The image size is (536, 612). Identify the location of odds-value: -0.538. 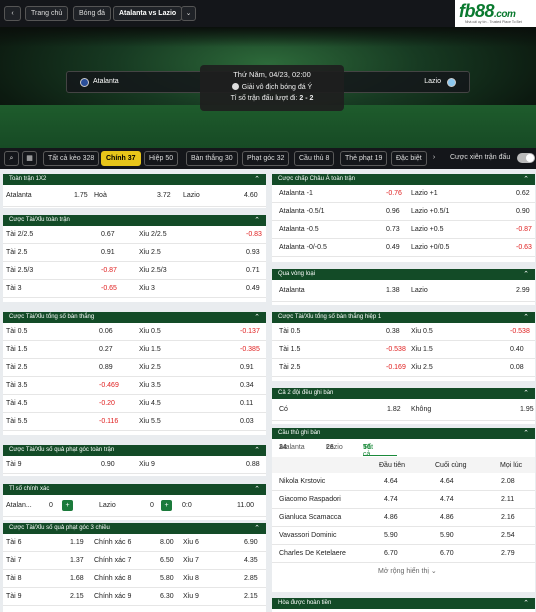
(396, 349).